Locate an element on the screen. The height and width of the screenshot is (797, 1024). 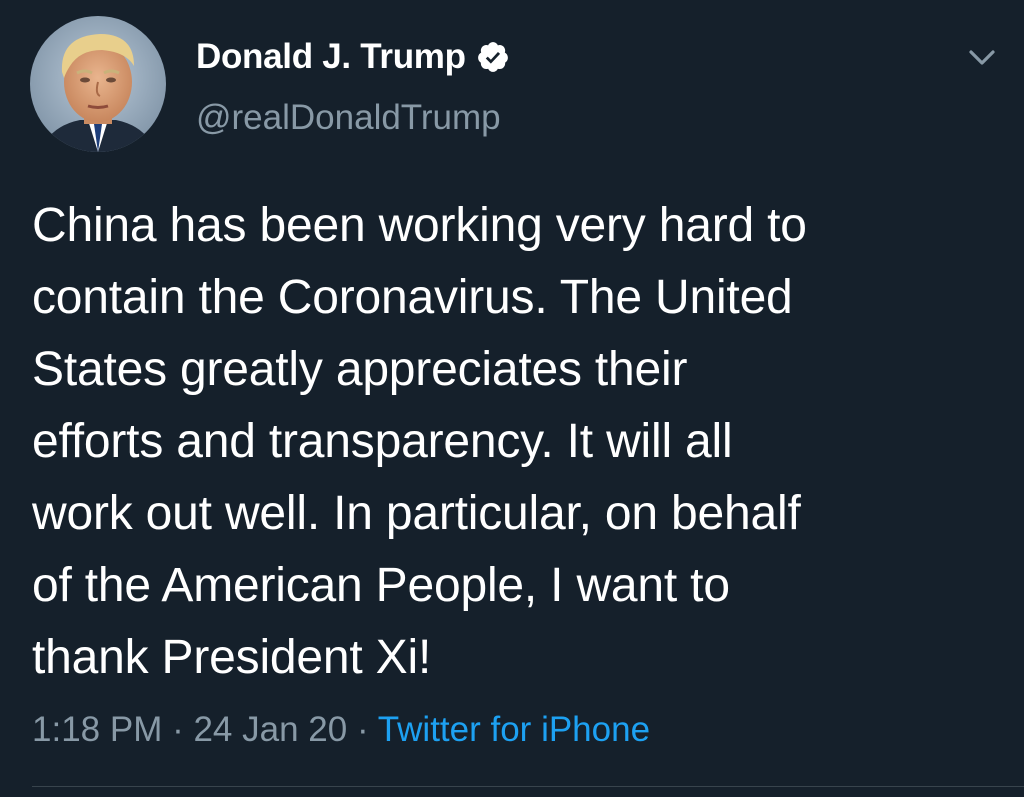
tweet-menu-button is located at coordinates (982, 58).